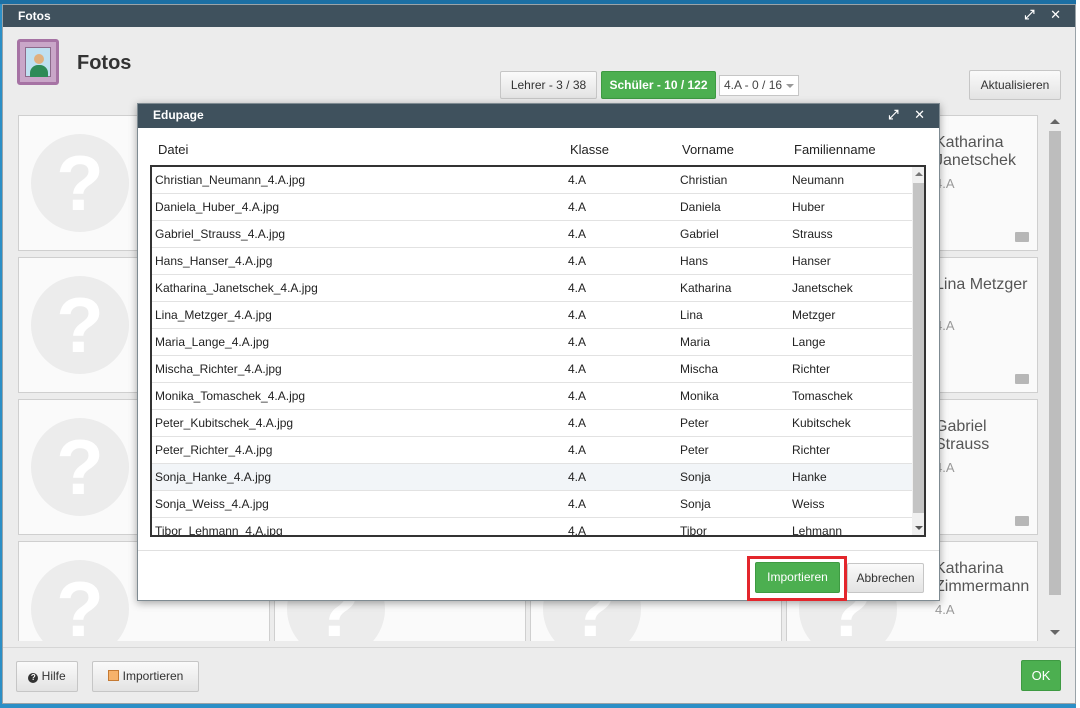  I want to click on cell-last: Hanser, so click(811, 261).